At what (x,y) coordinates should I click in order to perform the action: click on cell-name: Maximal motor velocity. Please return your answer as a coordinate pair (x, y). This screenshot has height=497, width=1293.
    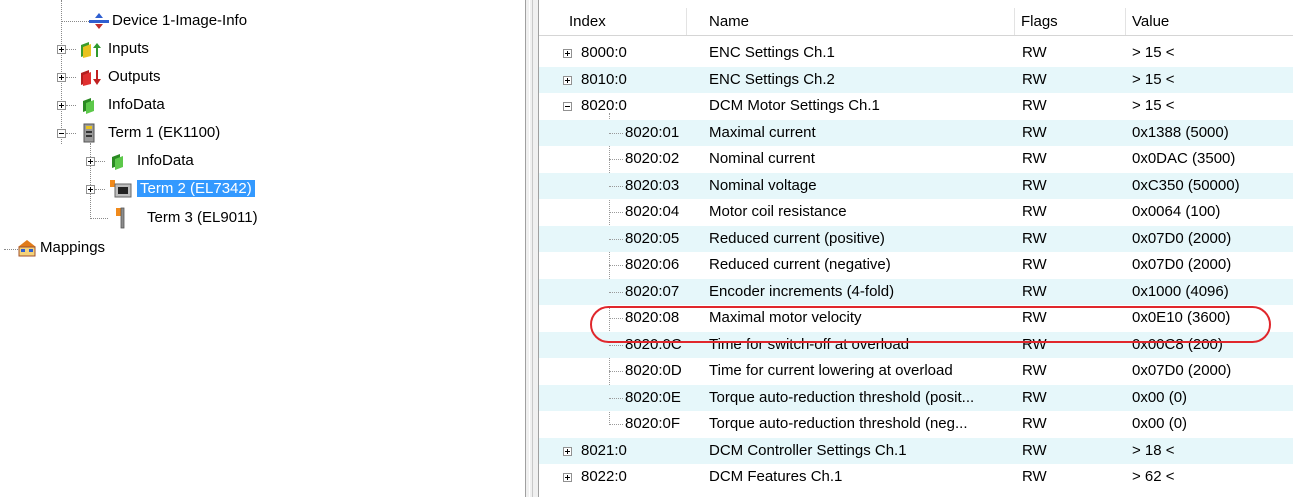
    Looking at the image, I should click on (785, 317).